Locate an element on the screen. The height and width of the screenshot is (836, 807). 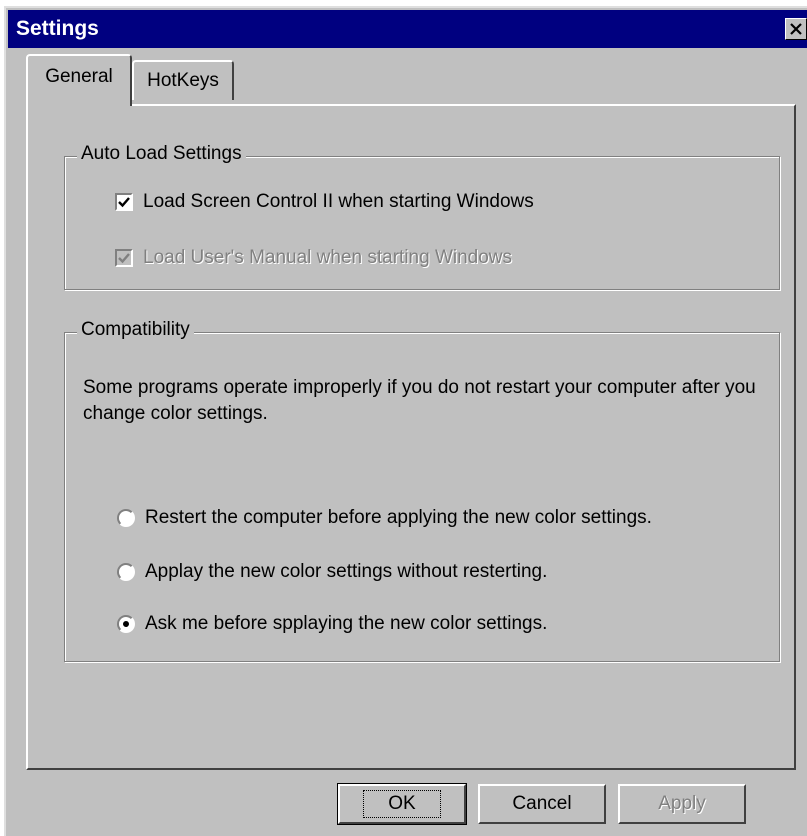
tab-general: General is located at coordinates (79, 80).